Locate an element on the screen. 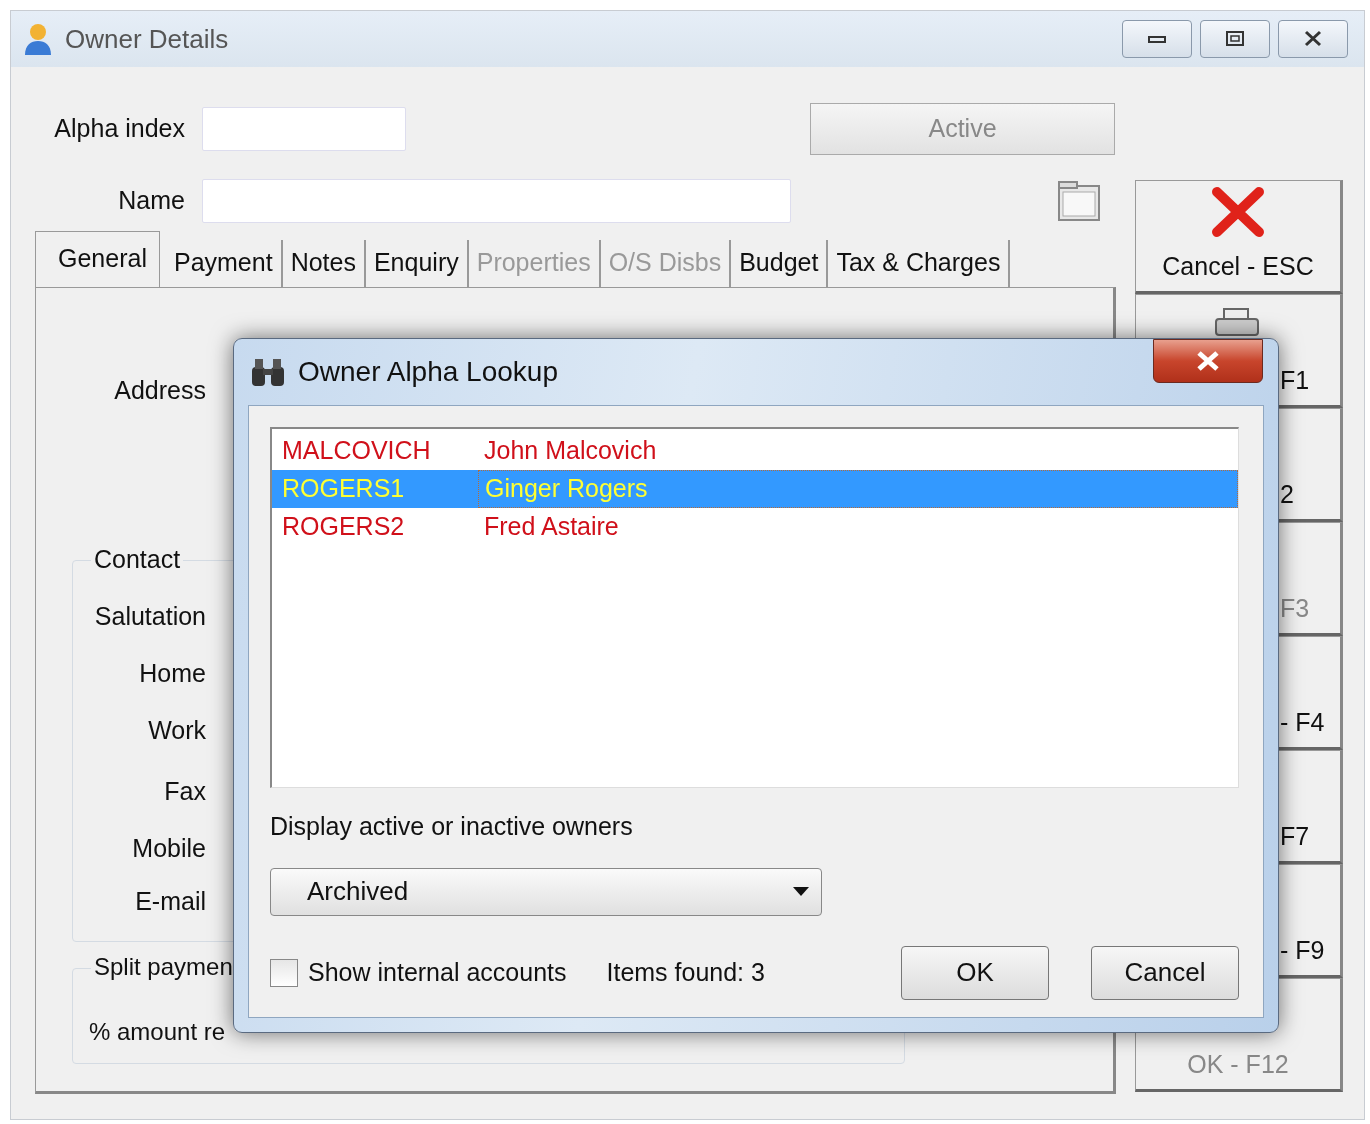 This screenshot has height=1124, width=1370. checkbox is located at coordinates (284, 972).